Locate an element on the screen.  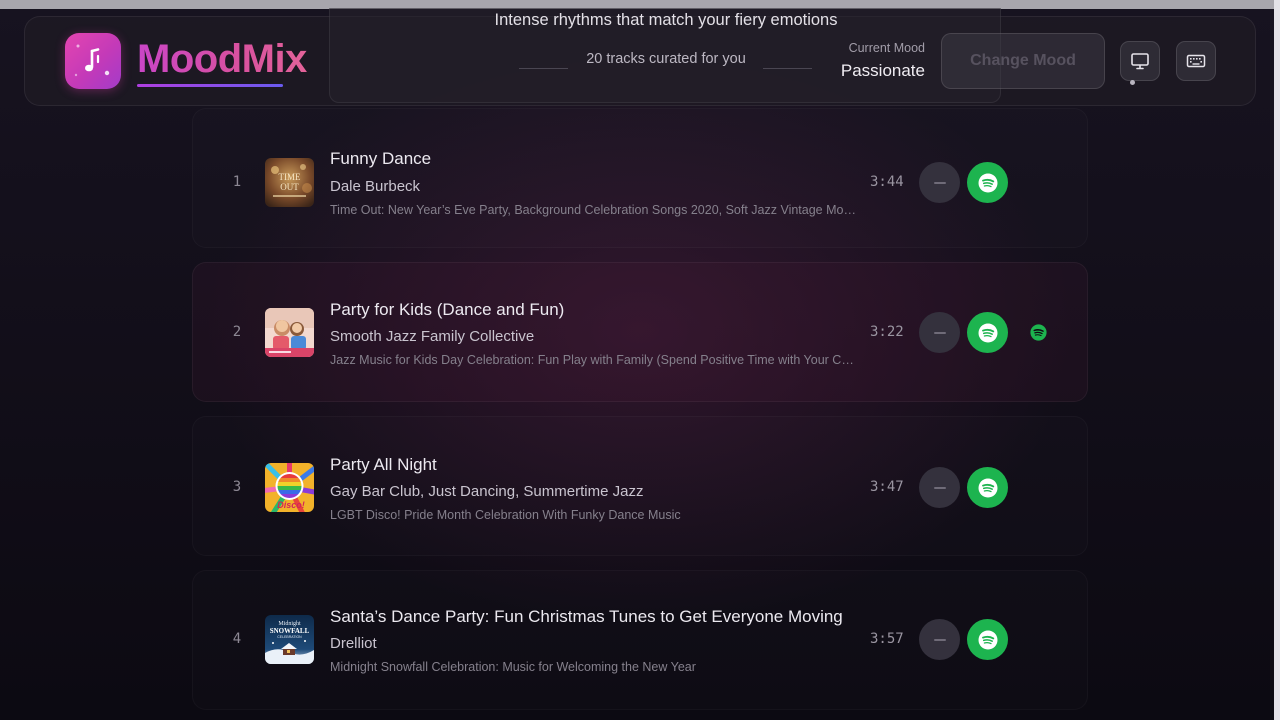
track-number: 1 is located at coordinates (237, 182).